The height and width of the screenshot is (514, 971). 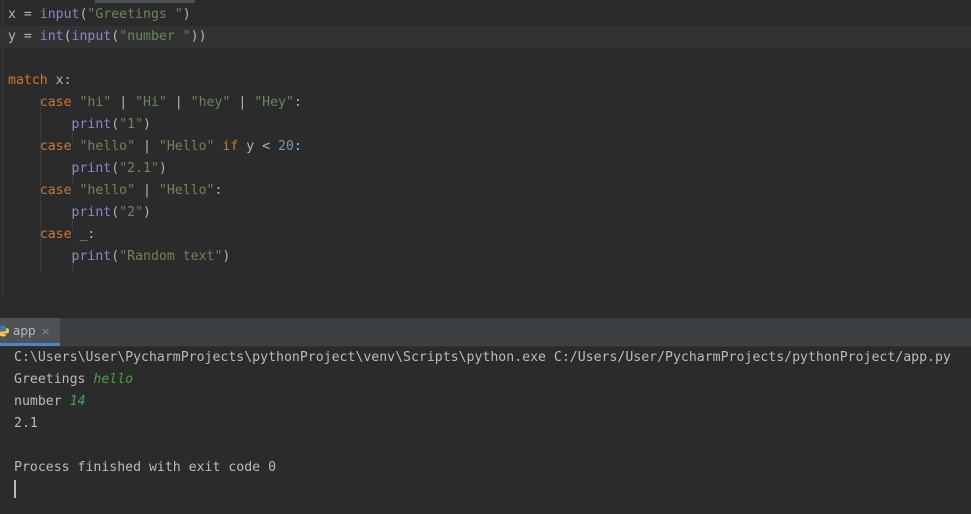 What do you see at coordinates (230, 146) in the screenshot?
I see `code-token: if` at bounding box center [230, 146].